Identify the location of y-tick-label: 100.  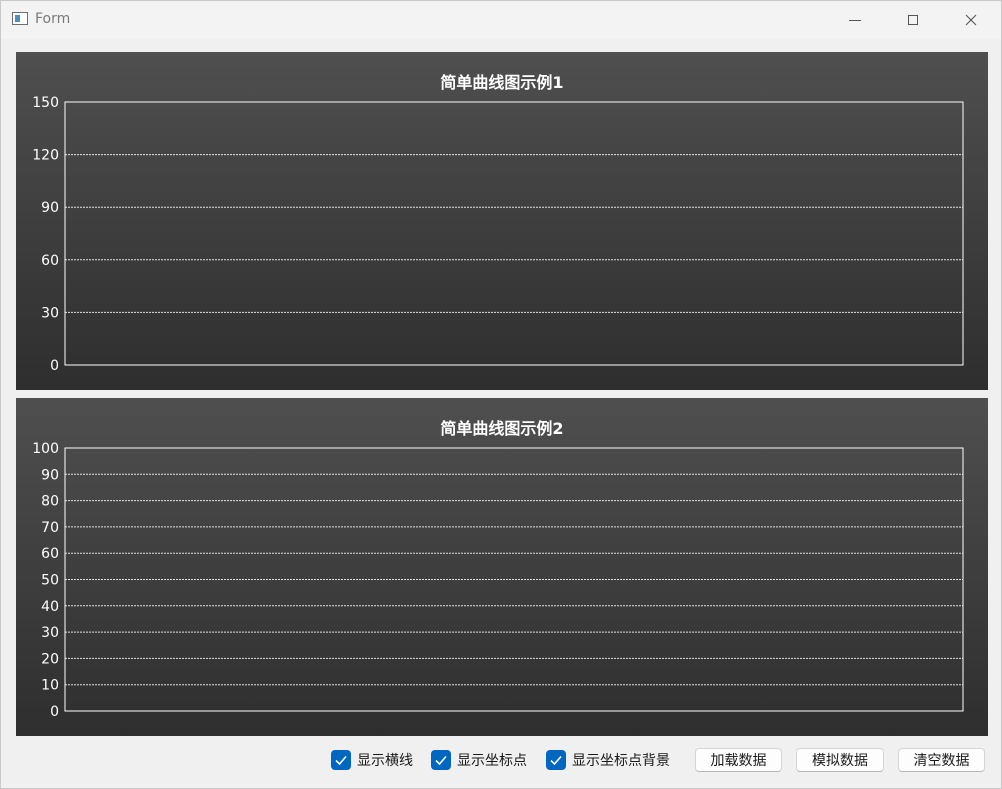
(45, 449).